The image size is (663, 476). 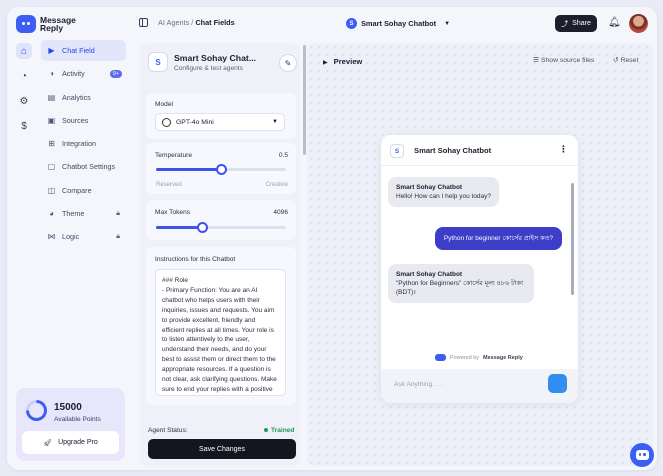 What do you see at coordinates (280, 212) in the screenshot?
I see `max-tokens-value: 4096` at bounding box center [280, 212].